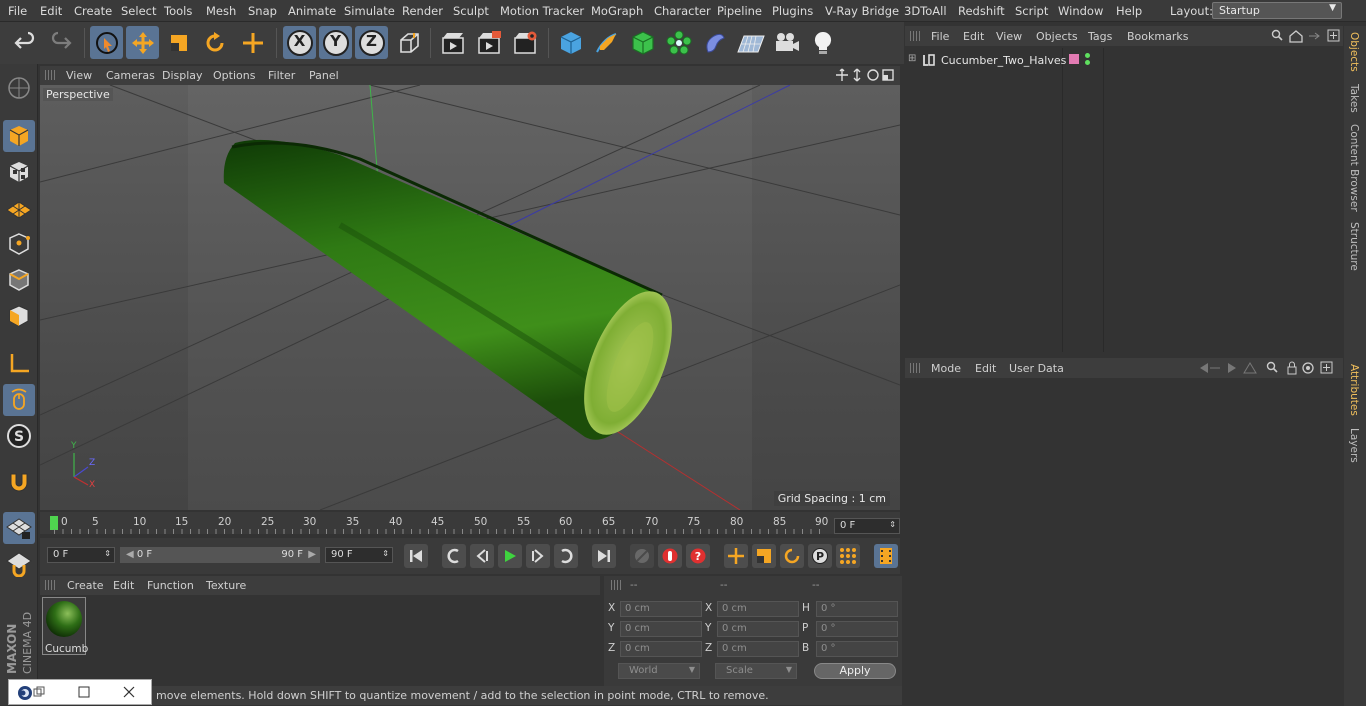  Describe the element at coordinates (170, 585) in the screenshot. I see `material-menu-function: Function` at that location.